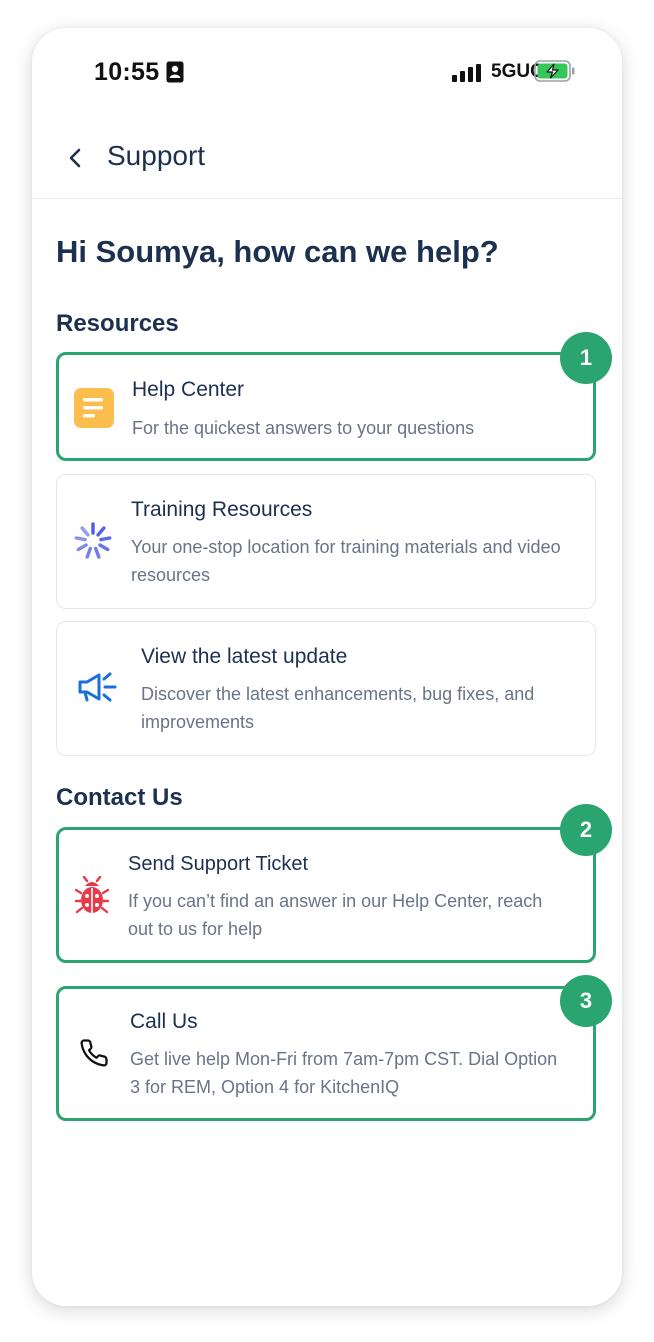 The height and width of the screenshot is (1342, 654). Describe the element at coordinates (164, 1021) in the screenshot. I see `call-us-title: Call Us` at that location.